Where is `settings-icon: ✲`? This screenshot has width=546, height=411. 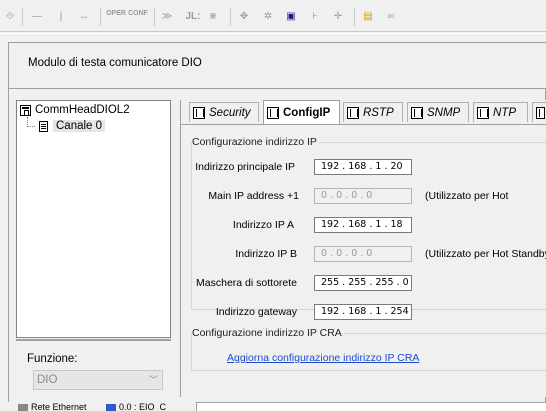 settings-icon: ✲ is located at coordinates (268, 17).